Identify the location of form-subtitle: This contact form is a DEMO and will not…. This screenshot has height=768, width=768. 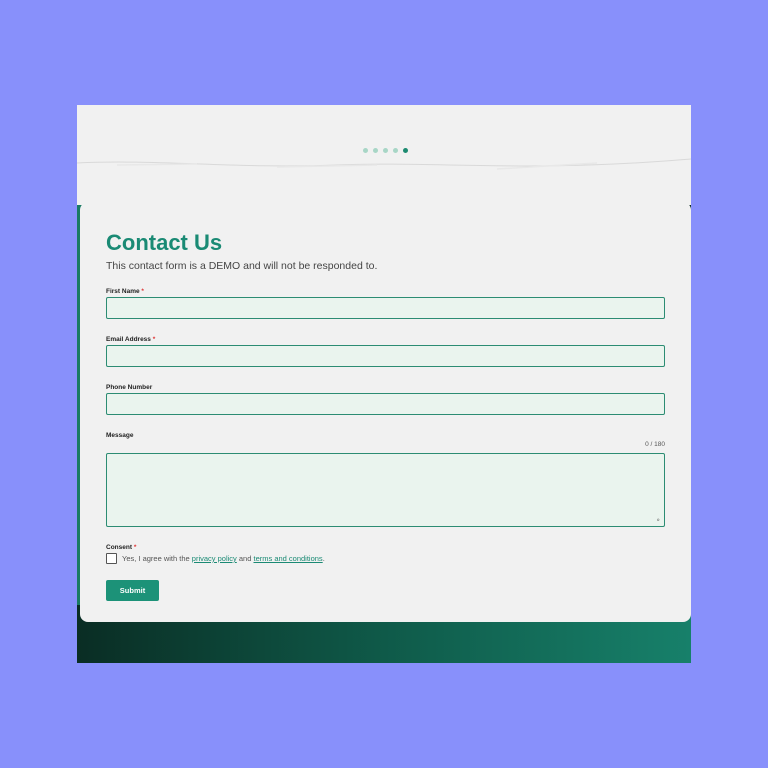
(242, 266).